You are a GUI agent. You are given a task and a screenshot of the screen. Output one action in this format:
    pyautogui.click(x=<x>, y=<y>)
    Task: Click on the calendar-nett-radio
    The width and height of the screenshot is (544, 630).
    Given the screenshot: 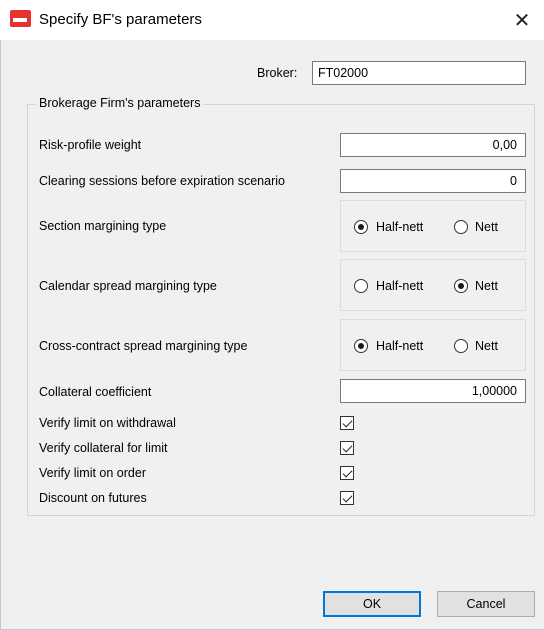 What is the action you would take?
    pyautogui.click(x=461, y=286)
    